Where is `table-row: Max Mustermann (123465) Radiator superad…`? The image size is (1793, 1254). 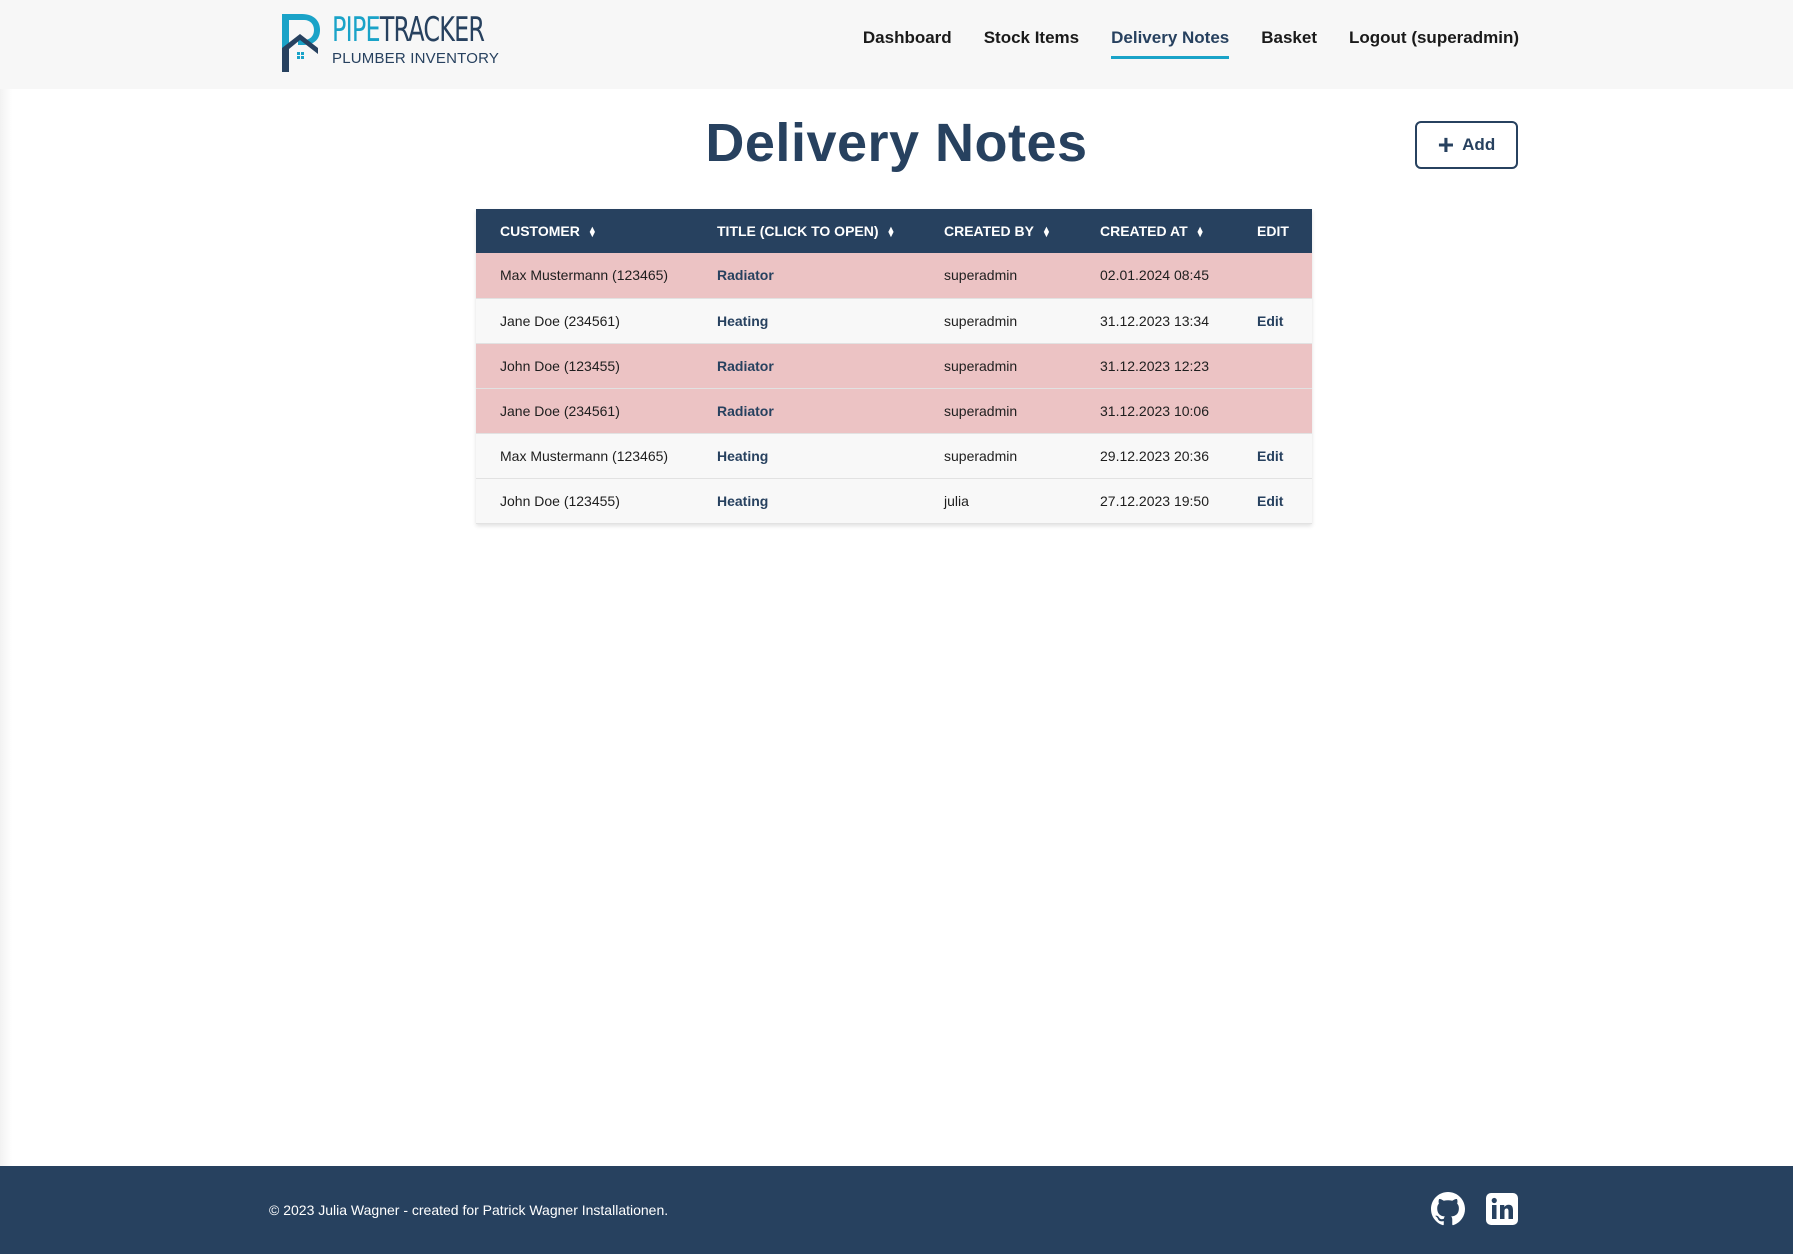 table-row: Max Mustermann (123465) Radiator superad… is located at coordinates (894, 275).